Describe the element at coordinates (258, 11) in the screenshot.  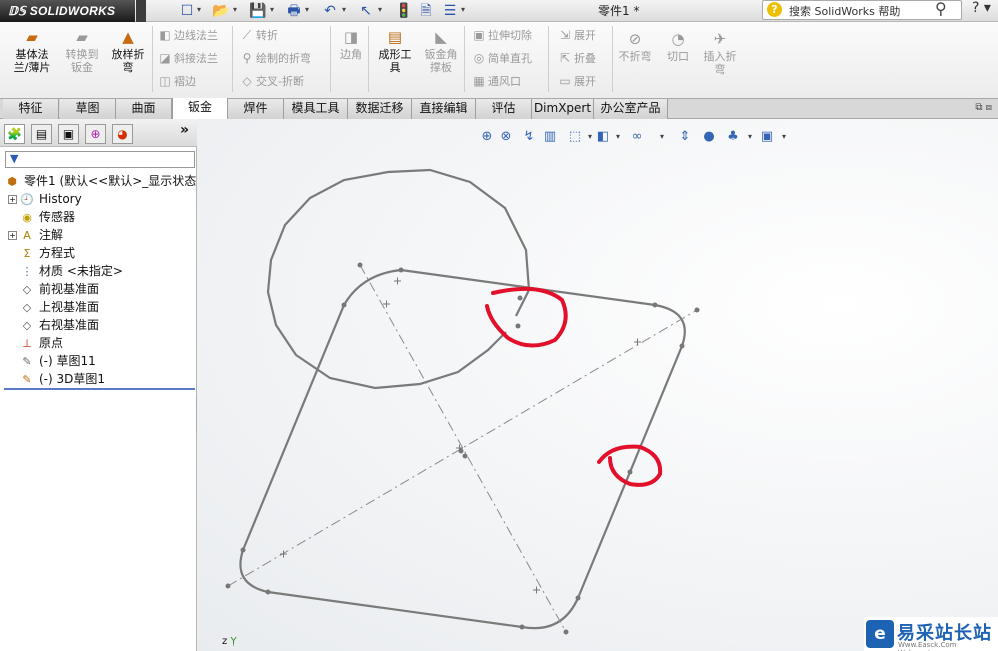
I see `save-icon: 💾` at that location.